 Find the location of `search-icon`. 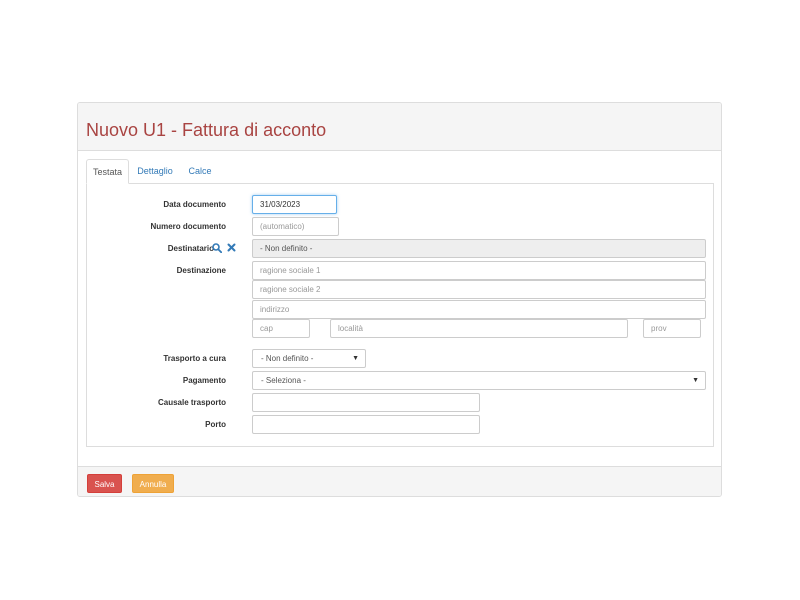

search-icon is located at coordinates (217, 249).